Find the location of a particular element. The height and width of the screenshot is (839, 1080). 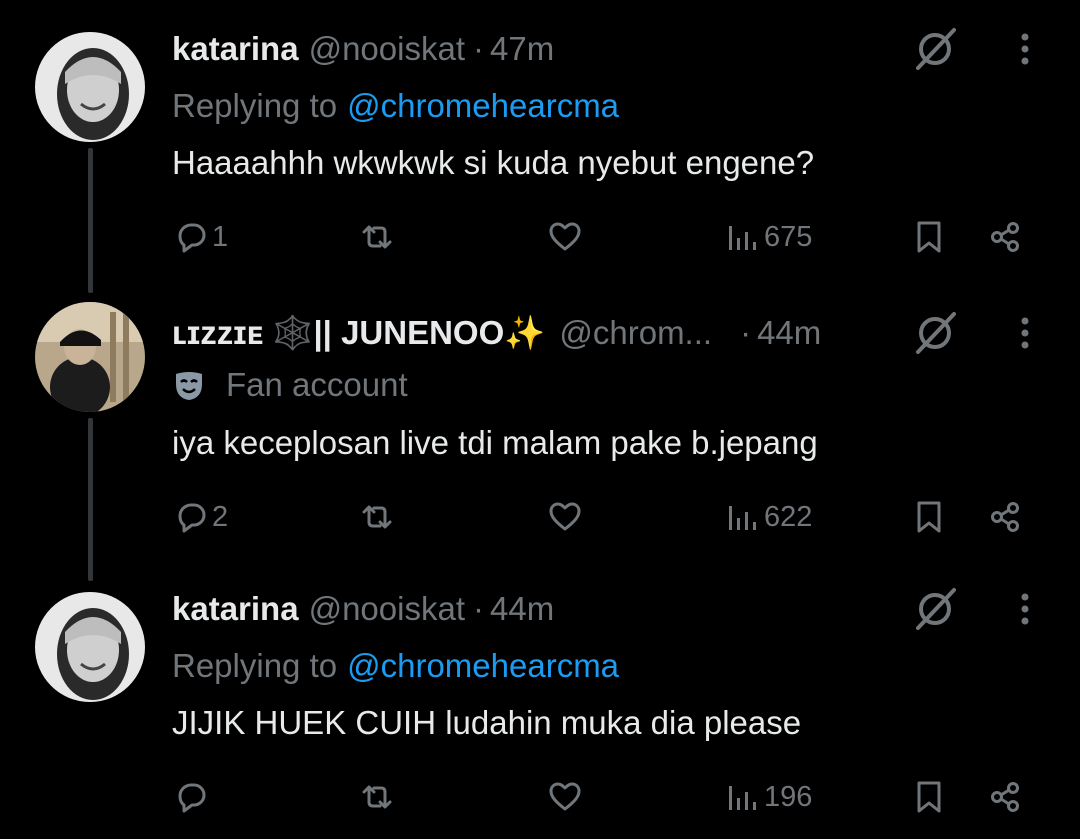

views-button: 622 is located at coordinates (769, 517).